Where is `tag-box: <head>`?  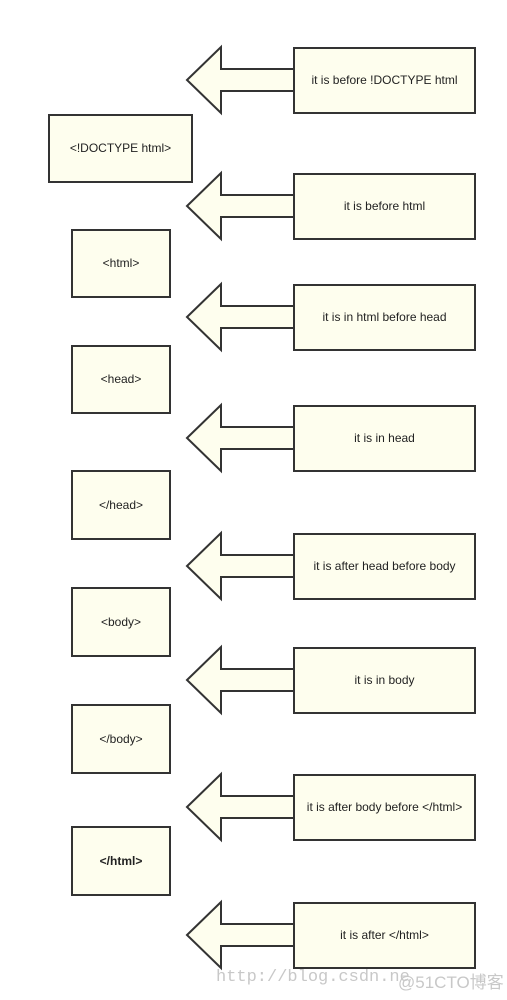 tag-box: <head> is located at coordinates (121, 379).